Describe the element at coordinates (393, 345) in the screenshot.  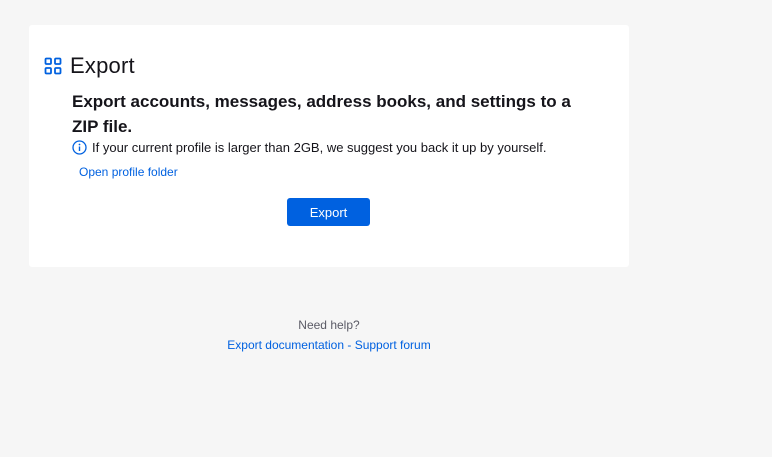
I see `support-forum-link: Support forum` at that location.